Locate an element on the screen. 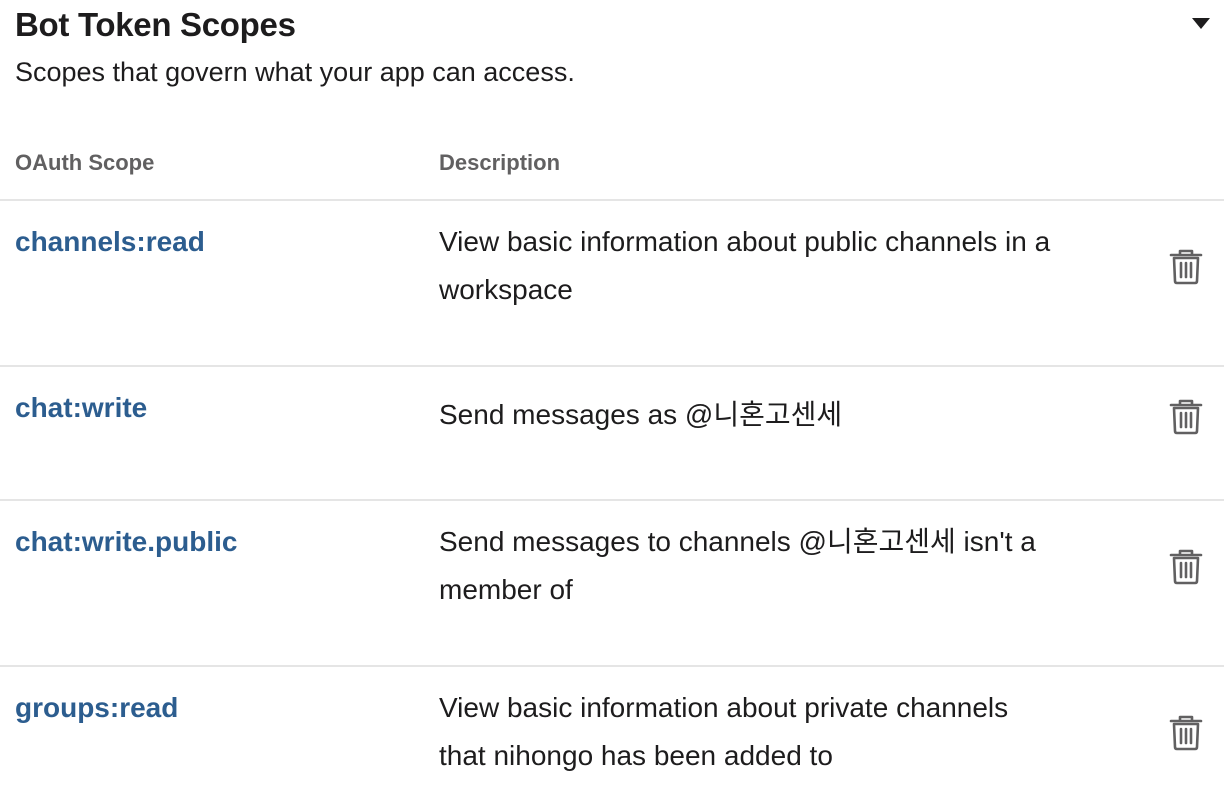  scope-link-chat-write: chat:write is located at coordinates (81, 408).